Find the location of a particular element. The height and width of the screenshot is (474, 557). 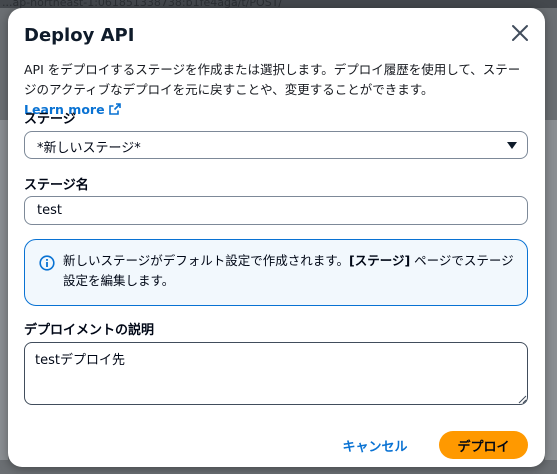

cancel-button: キャンセル is located at coordinates (375, 445).